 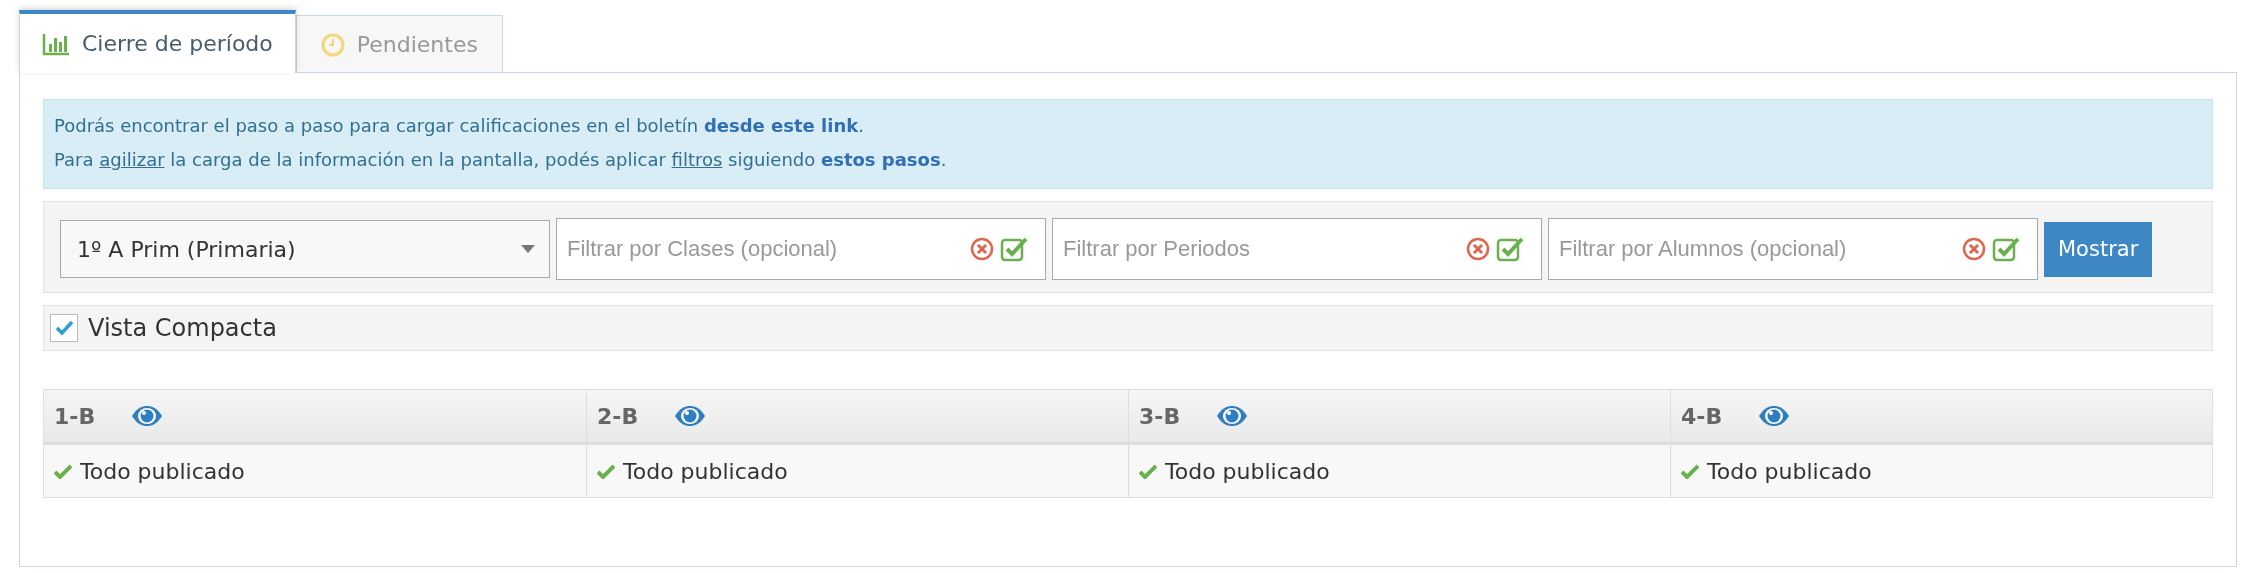 I want to click on column-header: 2-B, so click(x=857, y=417).